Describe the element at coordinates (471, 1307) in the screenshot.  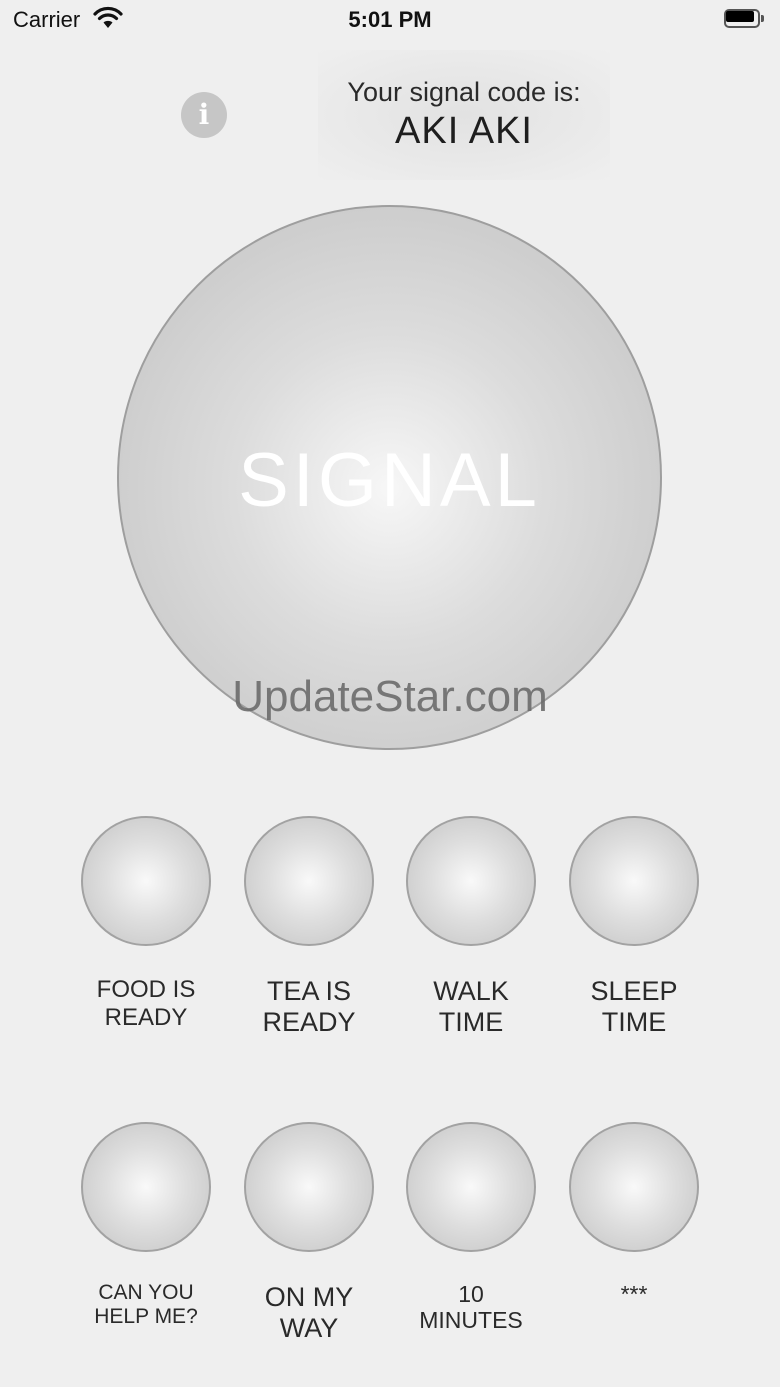
I see `ten-minutes-label: 10 MINUTES` at that location.